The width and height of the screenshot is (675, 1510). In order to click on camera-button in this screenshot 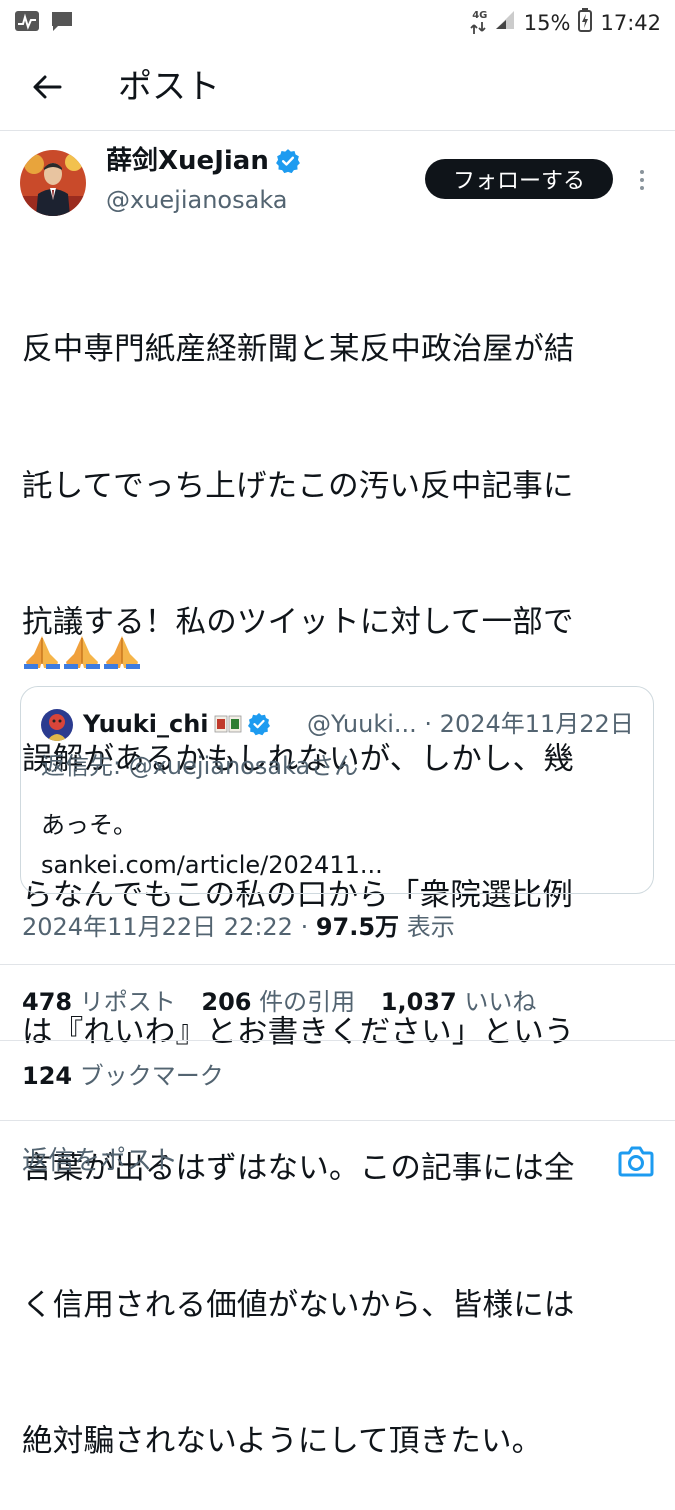, I will do `click(636, 1161)`.